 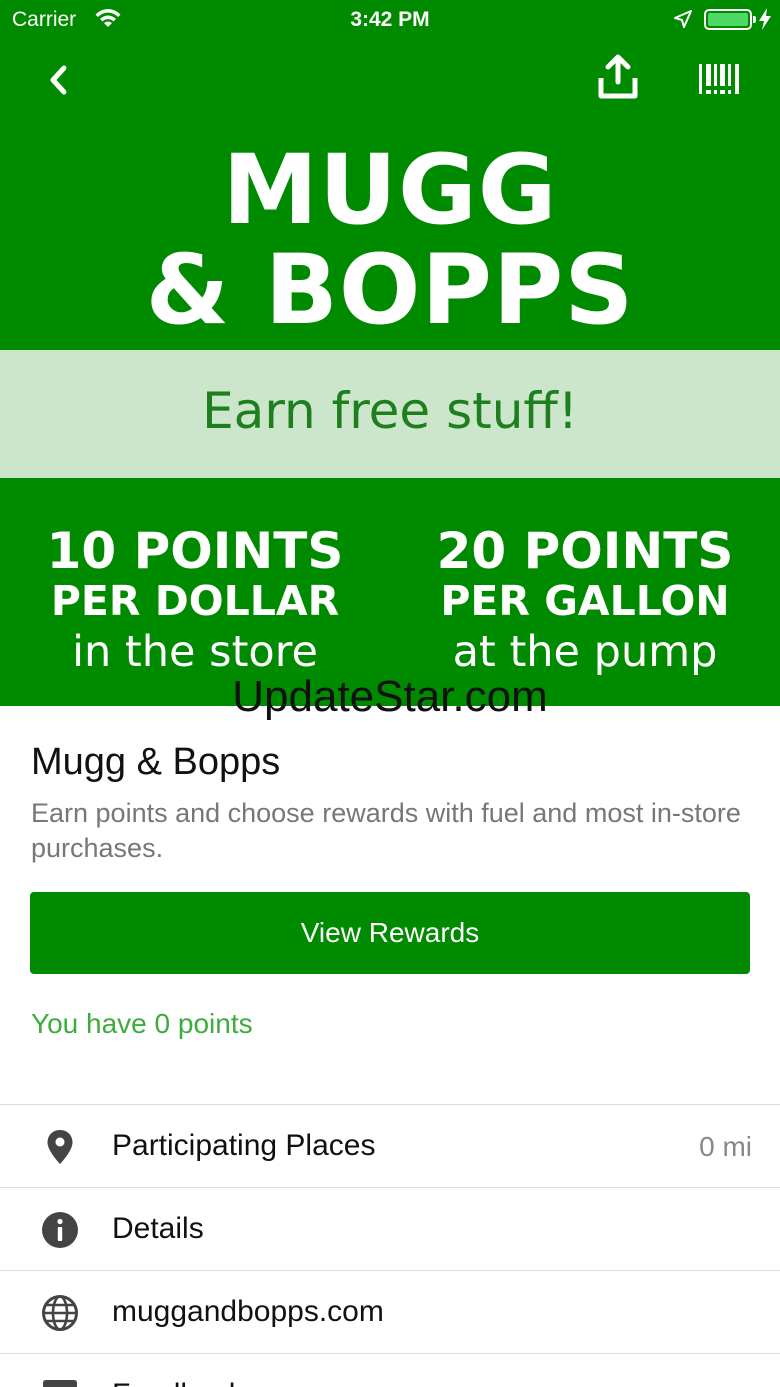 I want to click on status-bar: Carrier 3:42 PM, so click(x=390, y=20).